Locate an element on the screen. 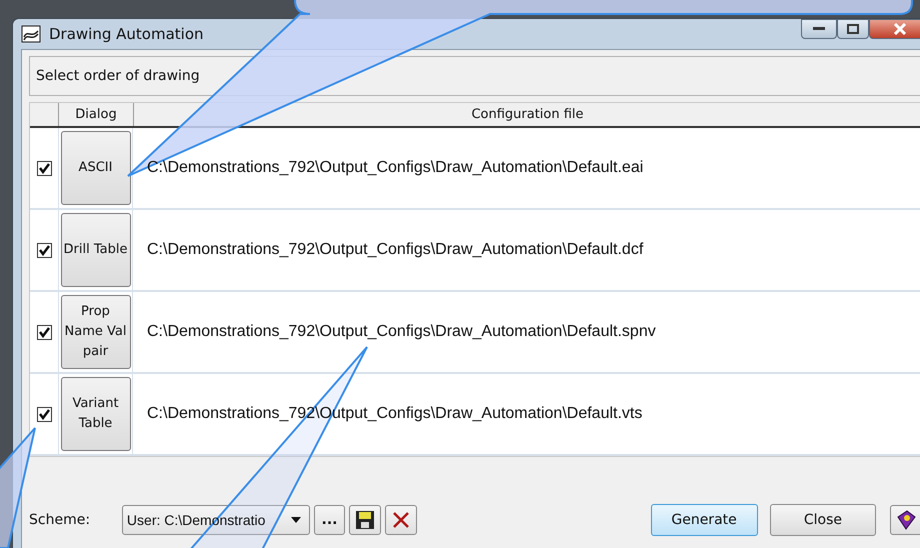 The image size is (920, 548). delete-button is located at coordinates (400, 520).